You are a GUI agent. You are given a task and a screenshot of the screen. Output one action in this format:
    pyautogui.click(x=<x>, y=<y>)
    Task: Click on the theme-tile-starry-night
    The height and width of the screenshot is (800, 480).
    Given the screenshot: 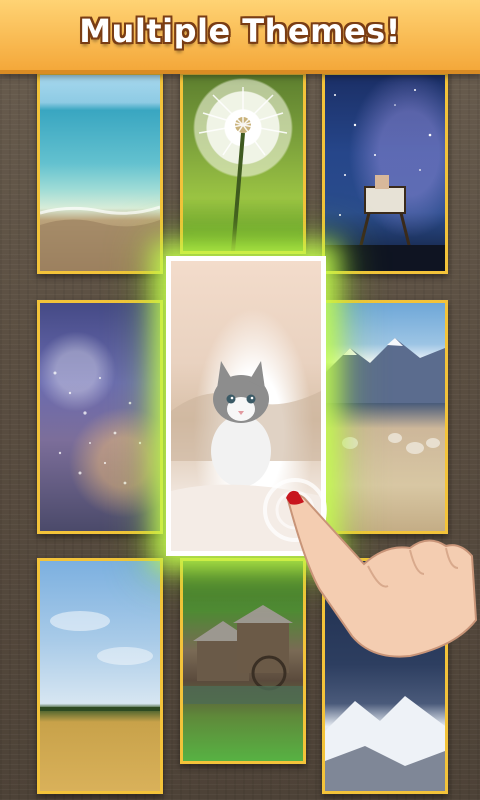 What is the action you would take?
    pyautogui.click(x=385, y=173)
    